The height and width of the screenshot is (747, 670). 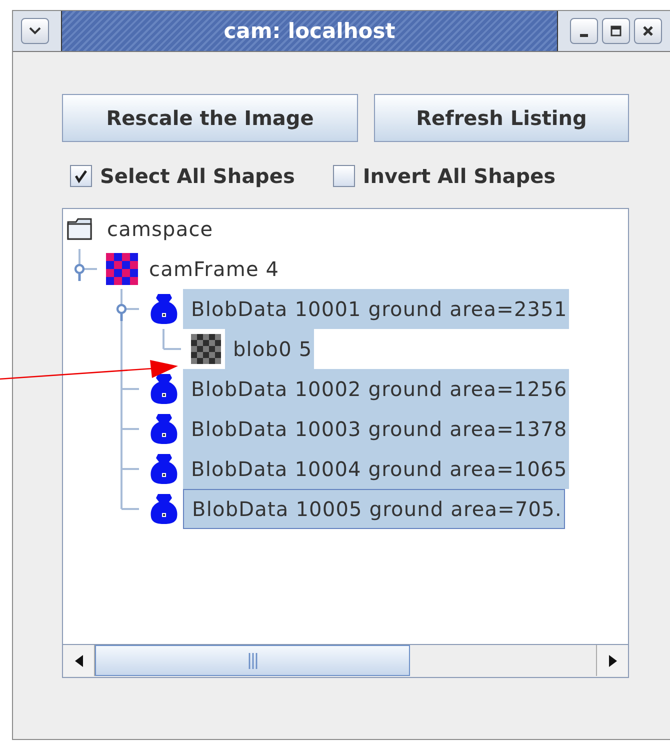 I want to click on tree-node: camspace, so click(x=157, y=229).